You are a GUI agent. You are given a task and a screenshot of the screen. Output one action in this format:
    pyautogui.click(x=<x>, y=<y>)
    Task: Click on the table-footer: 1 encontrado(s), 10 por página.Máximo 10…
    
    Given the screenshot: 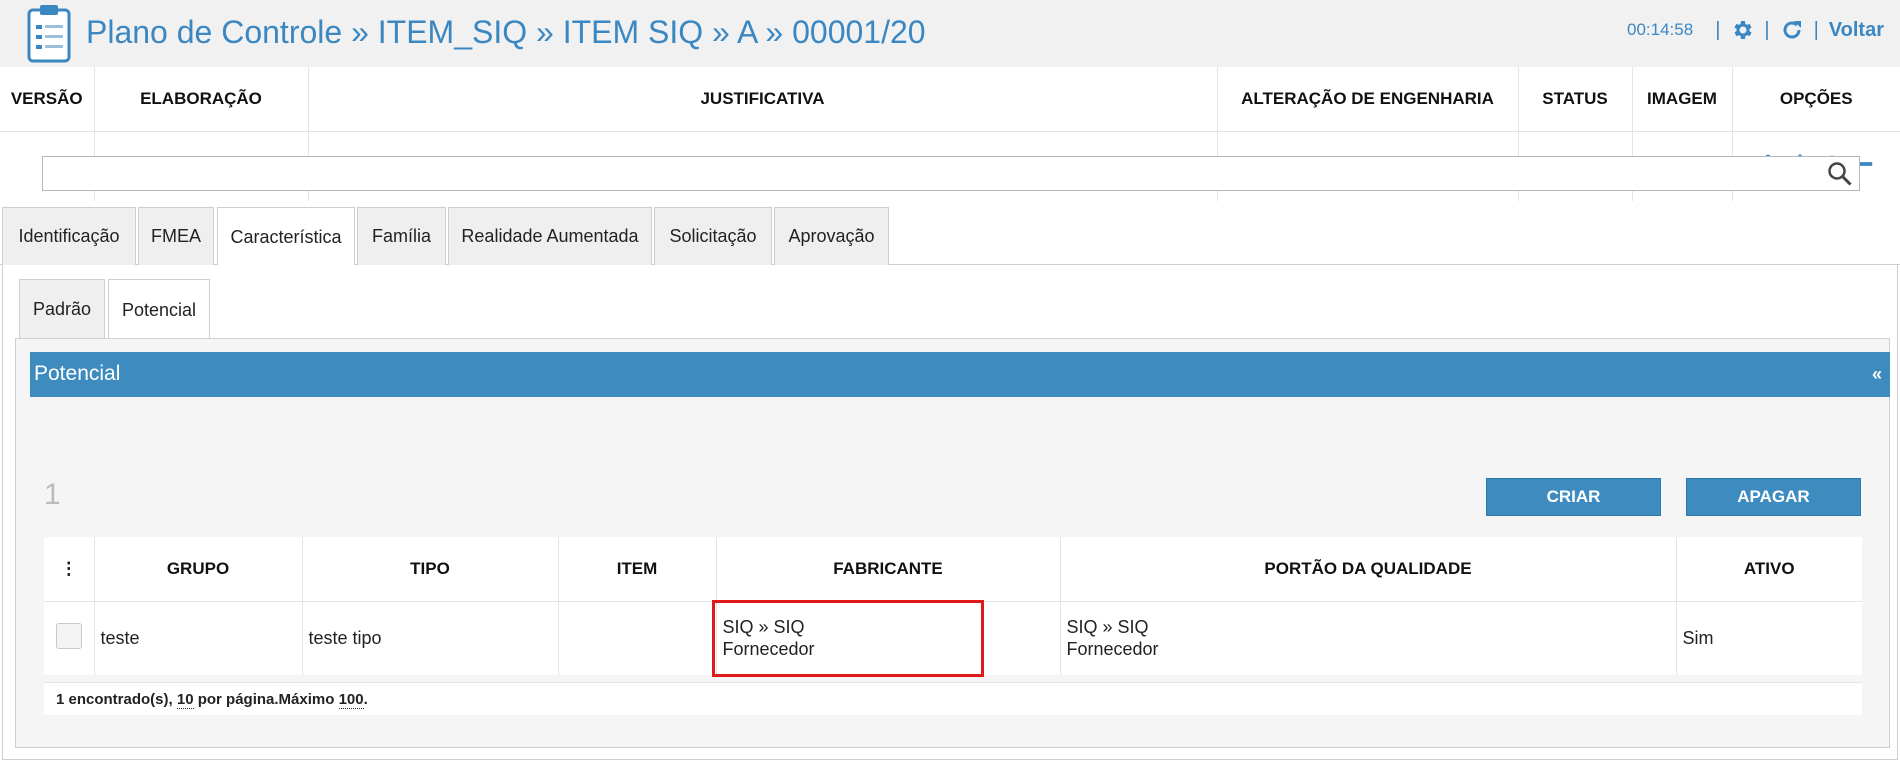 What is the action you would take?
    pyautogui.click(x=953, y=698)
    